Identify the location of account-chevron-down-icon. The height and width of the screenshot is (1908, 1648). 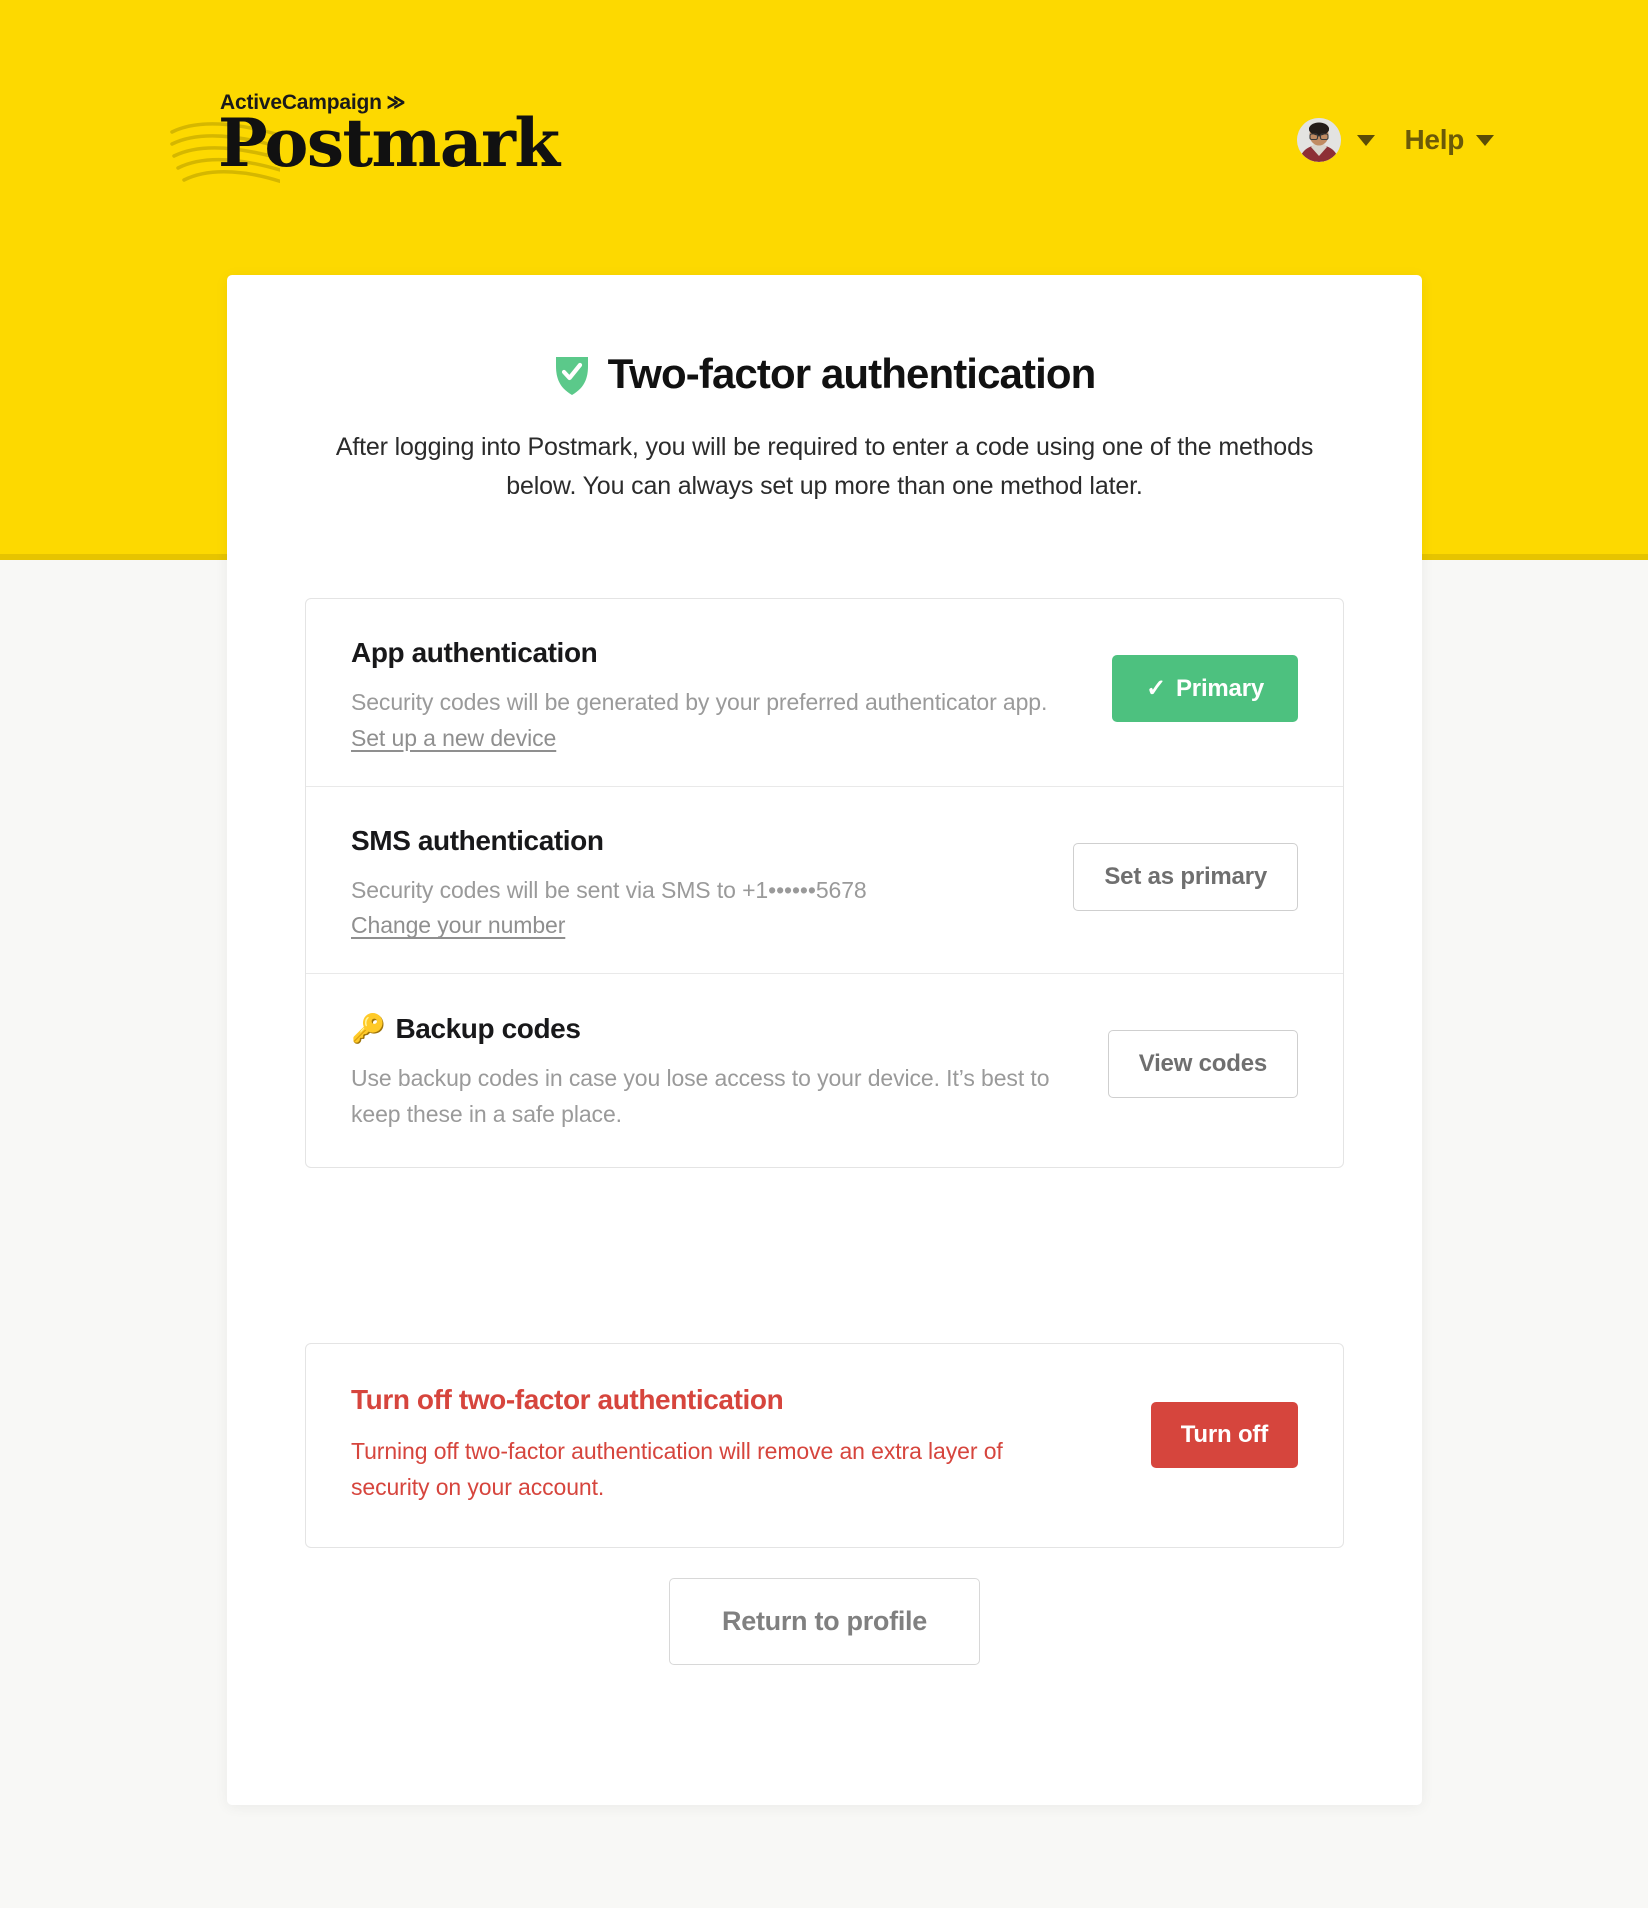
(1365, 140).